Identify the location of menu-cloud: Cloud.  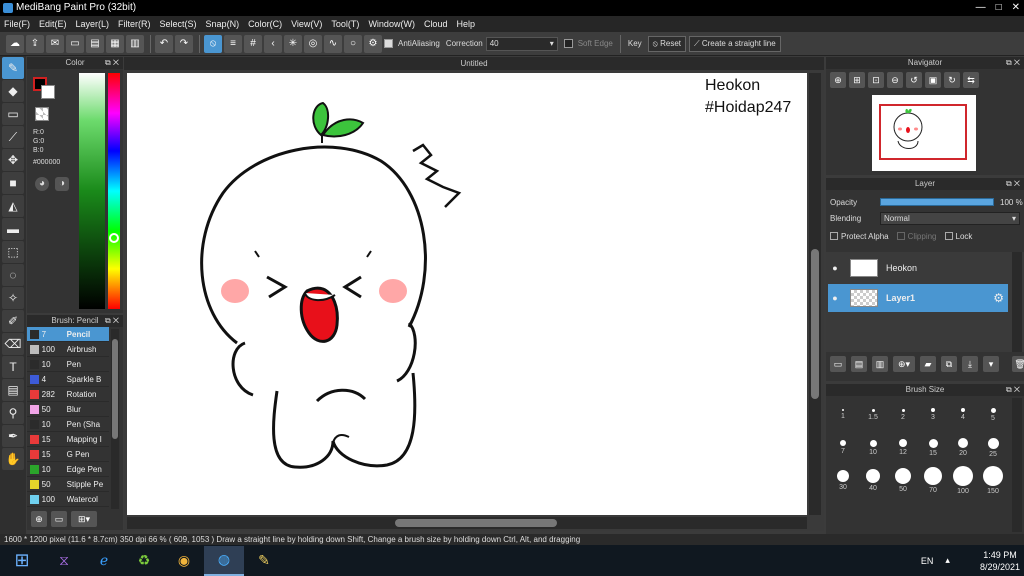
(436, 24).